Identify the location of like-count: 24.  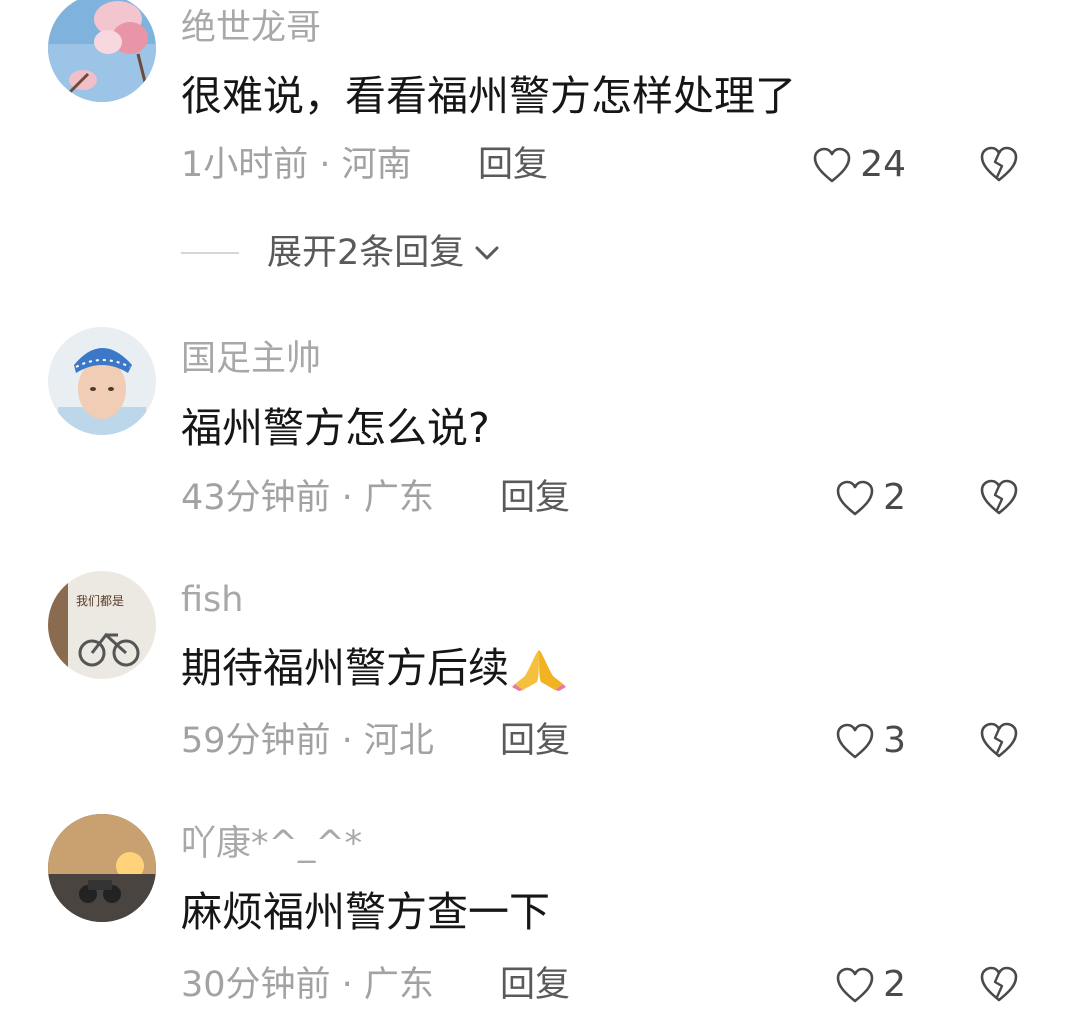
(883, 164).